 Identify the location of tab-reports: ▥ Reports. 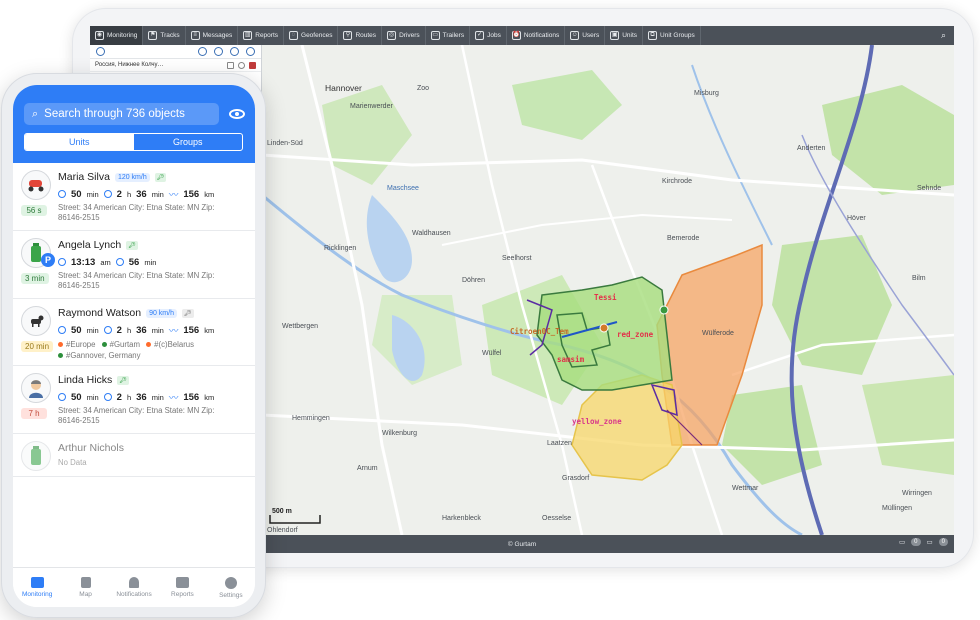
(261, 35).